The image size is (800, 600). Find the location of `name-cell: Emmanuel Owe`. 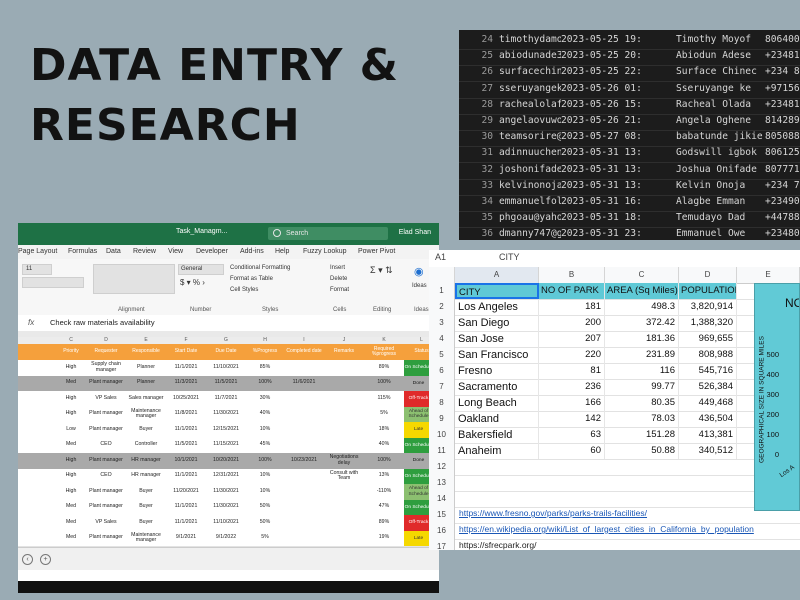

name-cell: Emmanuel Owe is located at coordinates (720, 232).